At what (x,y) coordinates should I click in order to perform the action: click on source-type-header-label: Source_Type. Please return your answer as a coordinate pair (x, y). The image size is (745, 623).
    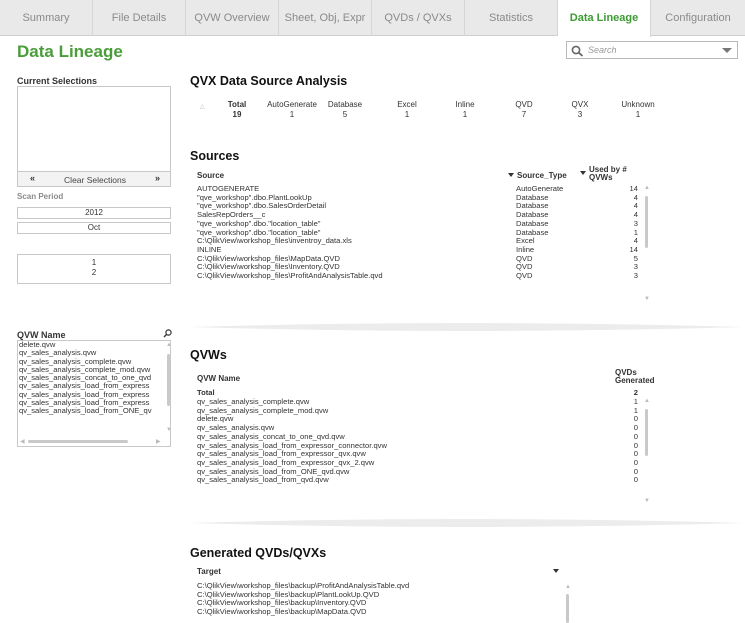
    Looking at the image, I should click on (542, 175).